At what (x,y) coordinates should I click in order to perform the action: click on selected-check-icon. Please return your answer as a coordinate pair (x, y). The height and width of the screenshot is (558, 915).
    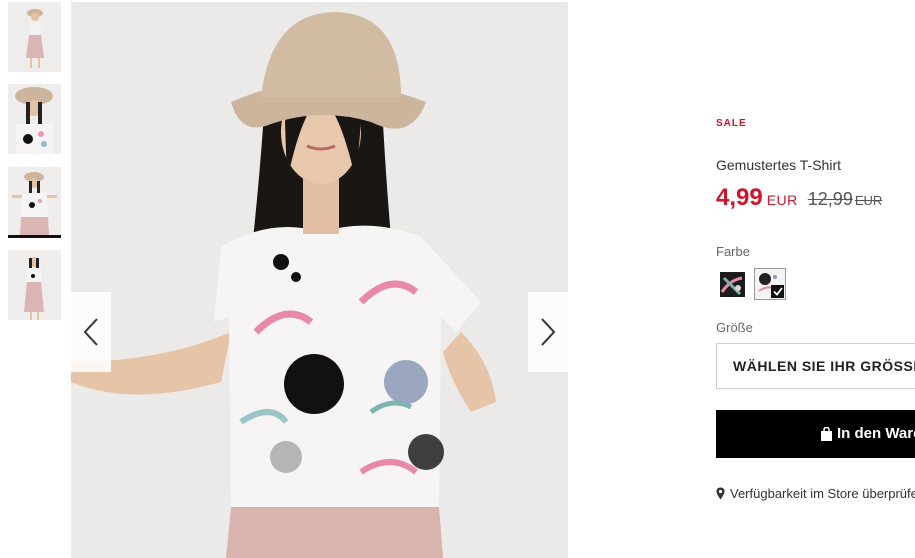
    Looking at the image, I should click on (777, 291).